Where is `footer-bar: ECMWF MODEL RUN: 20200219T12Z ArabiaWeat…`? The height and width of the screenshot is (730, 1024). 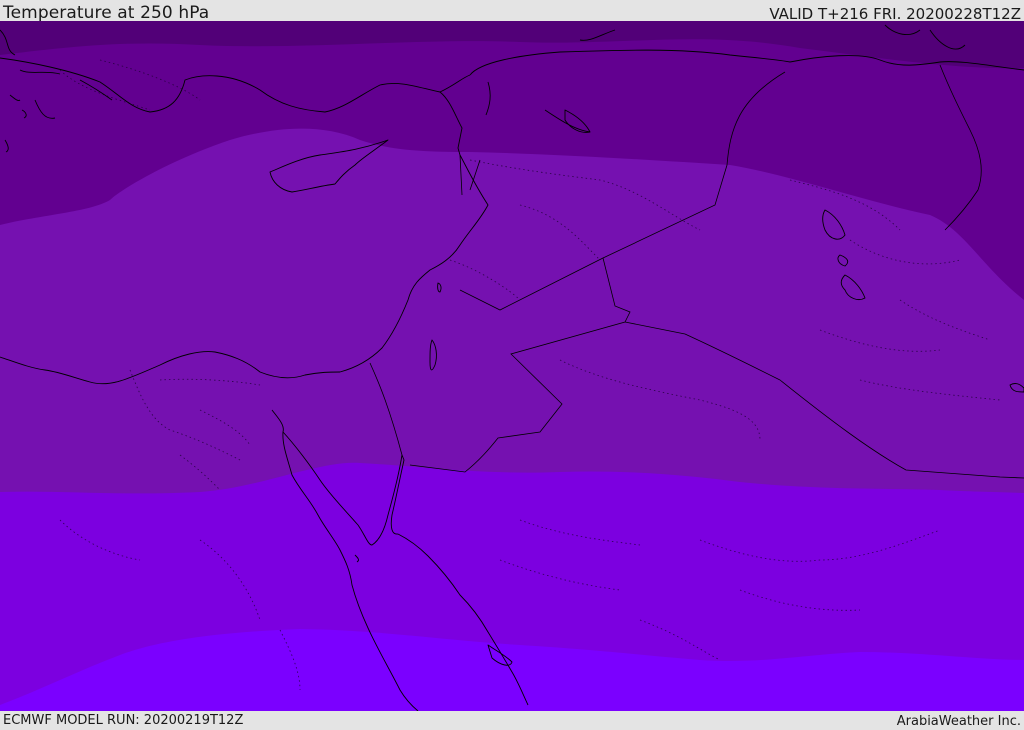 footer-bar: ECMWF MODEL RUN: 20200219T12Z ArabiaWeat… is located at coordinates (512, 720).